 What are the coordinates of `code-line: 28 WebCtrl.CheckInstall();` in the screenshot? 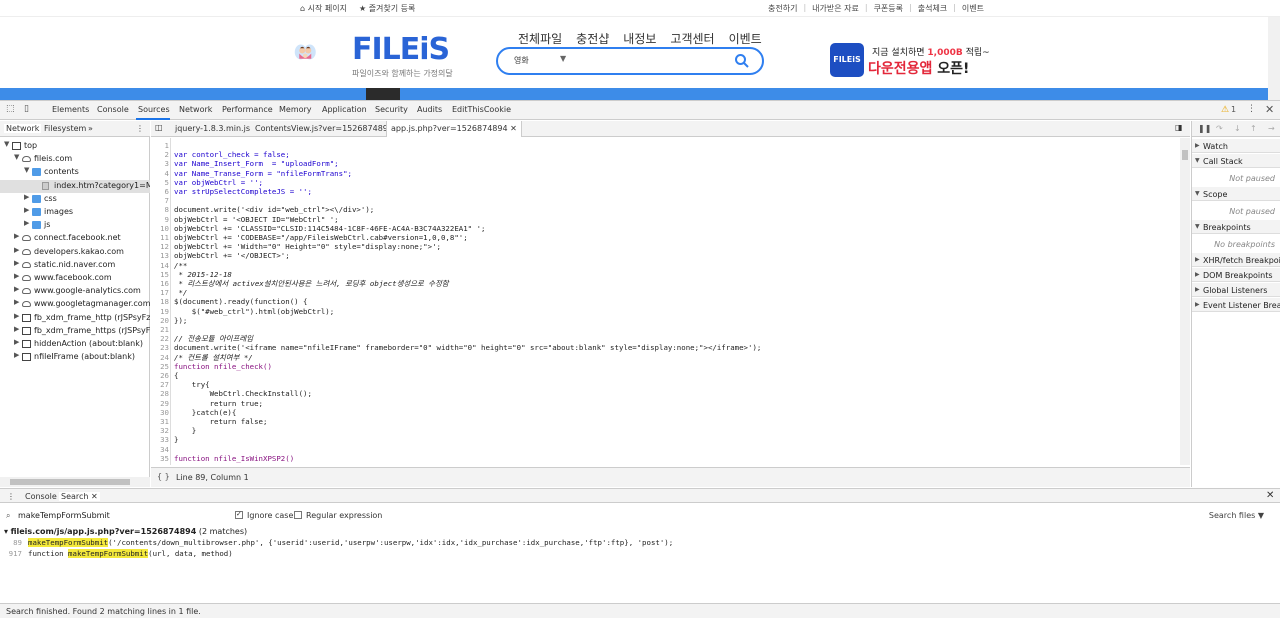 It's located at (666, 393).